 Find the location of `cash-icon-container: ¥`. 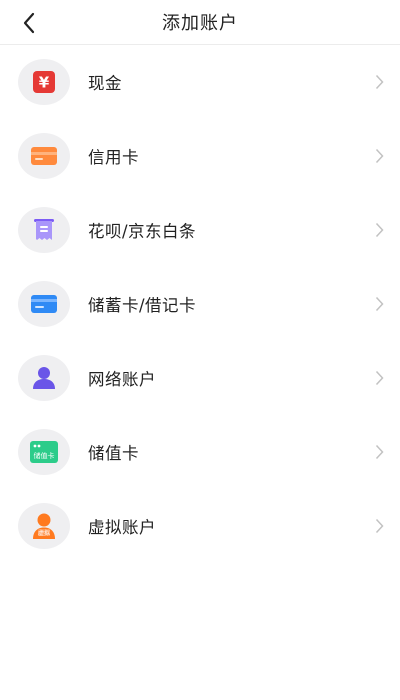

cash-icon-container: ¥ is located at coordinates (44, 82).